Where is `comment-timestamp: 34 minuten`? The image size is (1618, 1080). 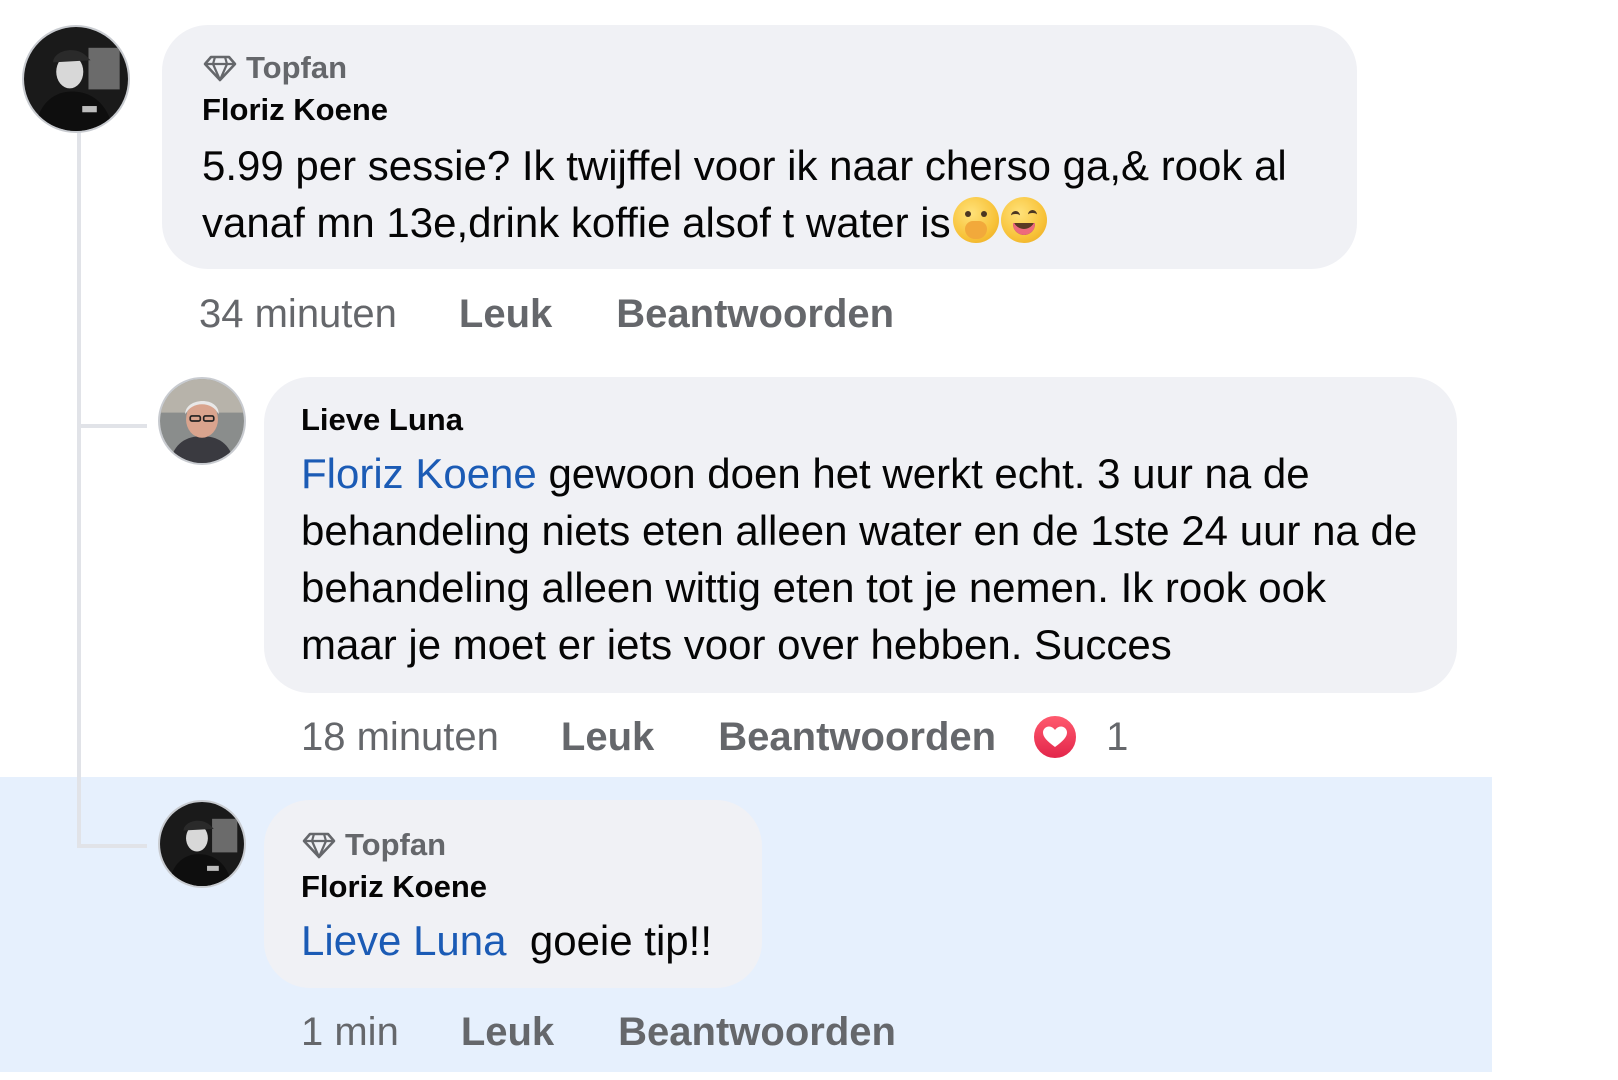 comment-timestamp: 34 minuten is located at coordinates (298, 314).